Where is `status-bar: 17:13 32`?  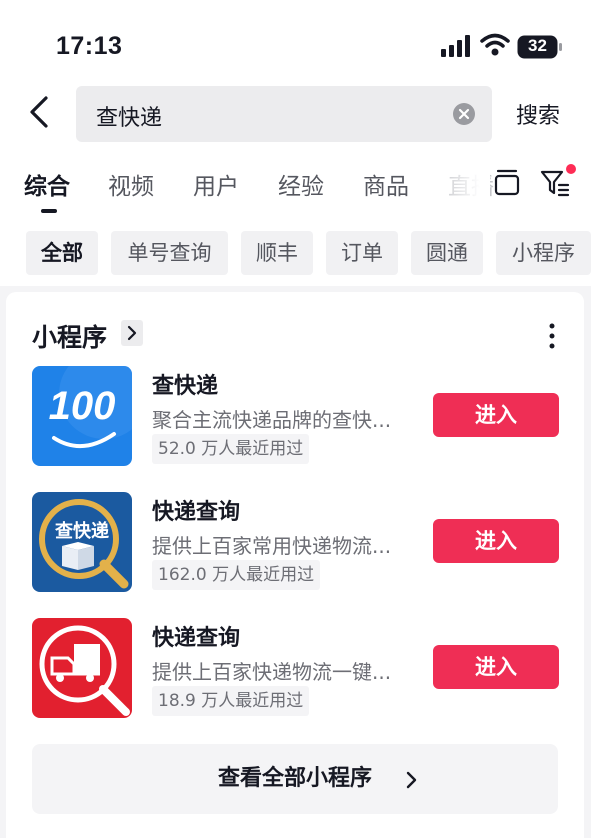
status-bar: 17:13 32 is located at coordinates (295, 40).